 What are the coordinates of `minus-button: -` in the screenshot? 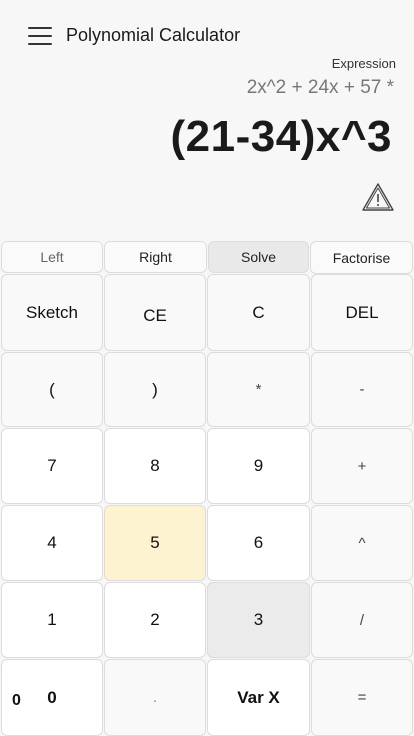 It's located at (362, 389).